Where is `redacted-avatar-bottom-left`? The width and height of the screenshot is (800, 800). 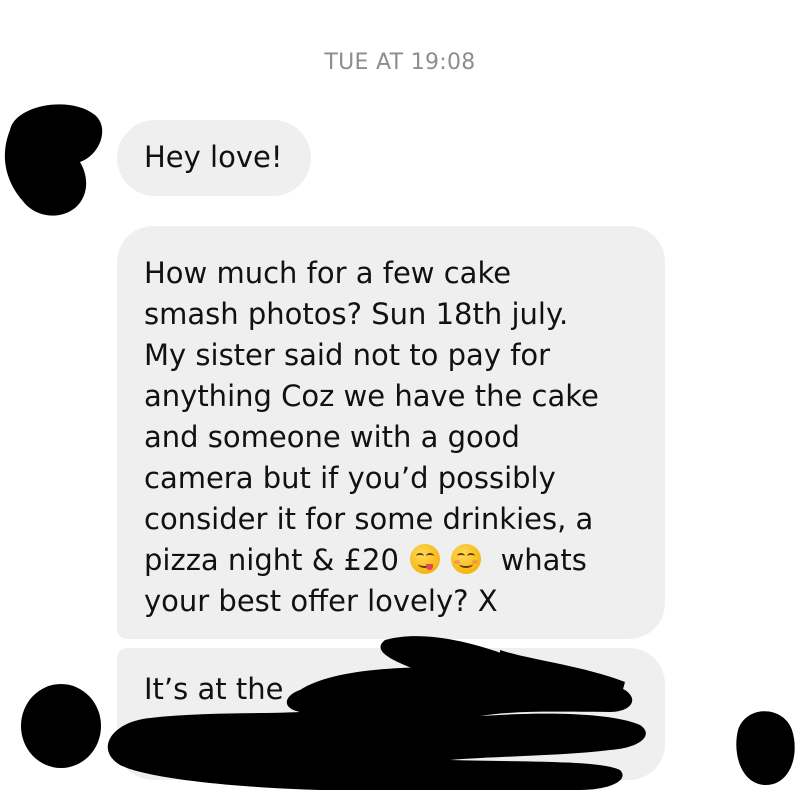 redacted-avatar-bottom-left is located at coordinates (61, 726).